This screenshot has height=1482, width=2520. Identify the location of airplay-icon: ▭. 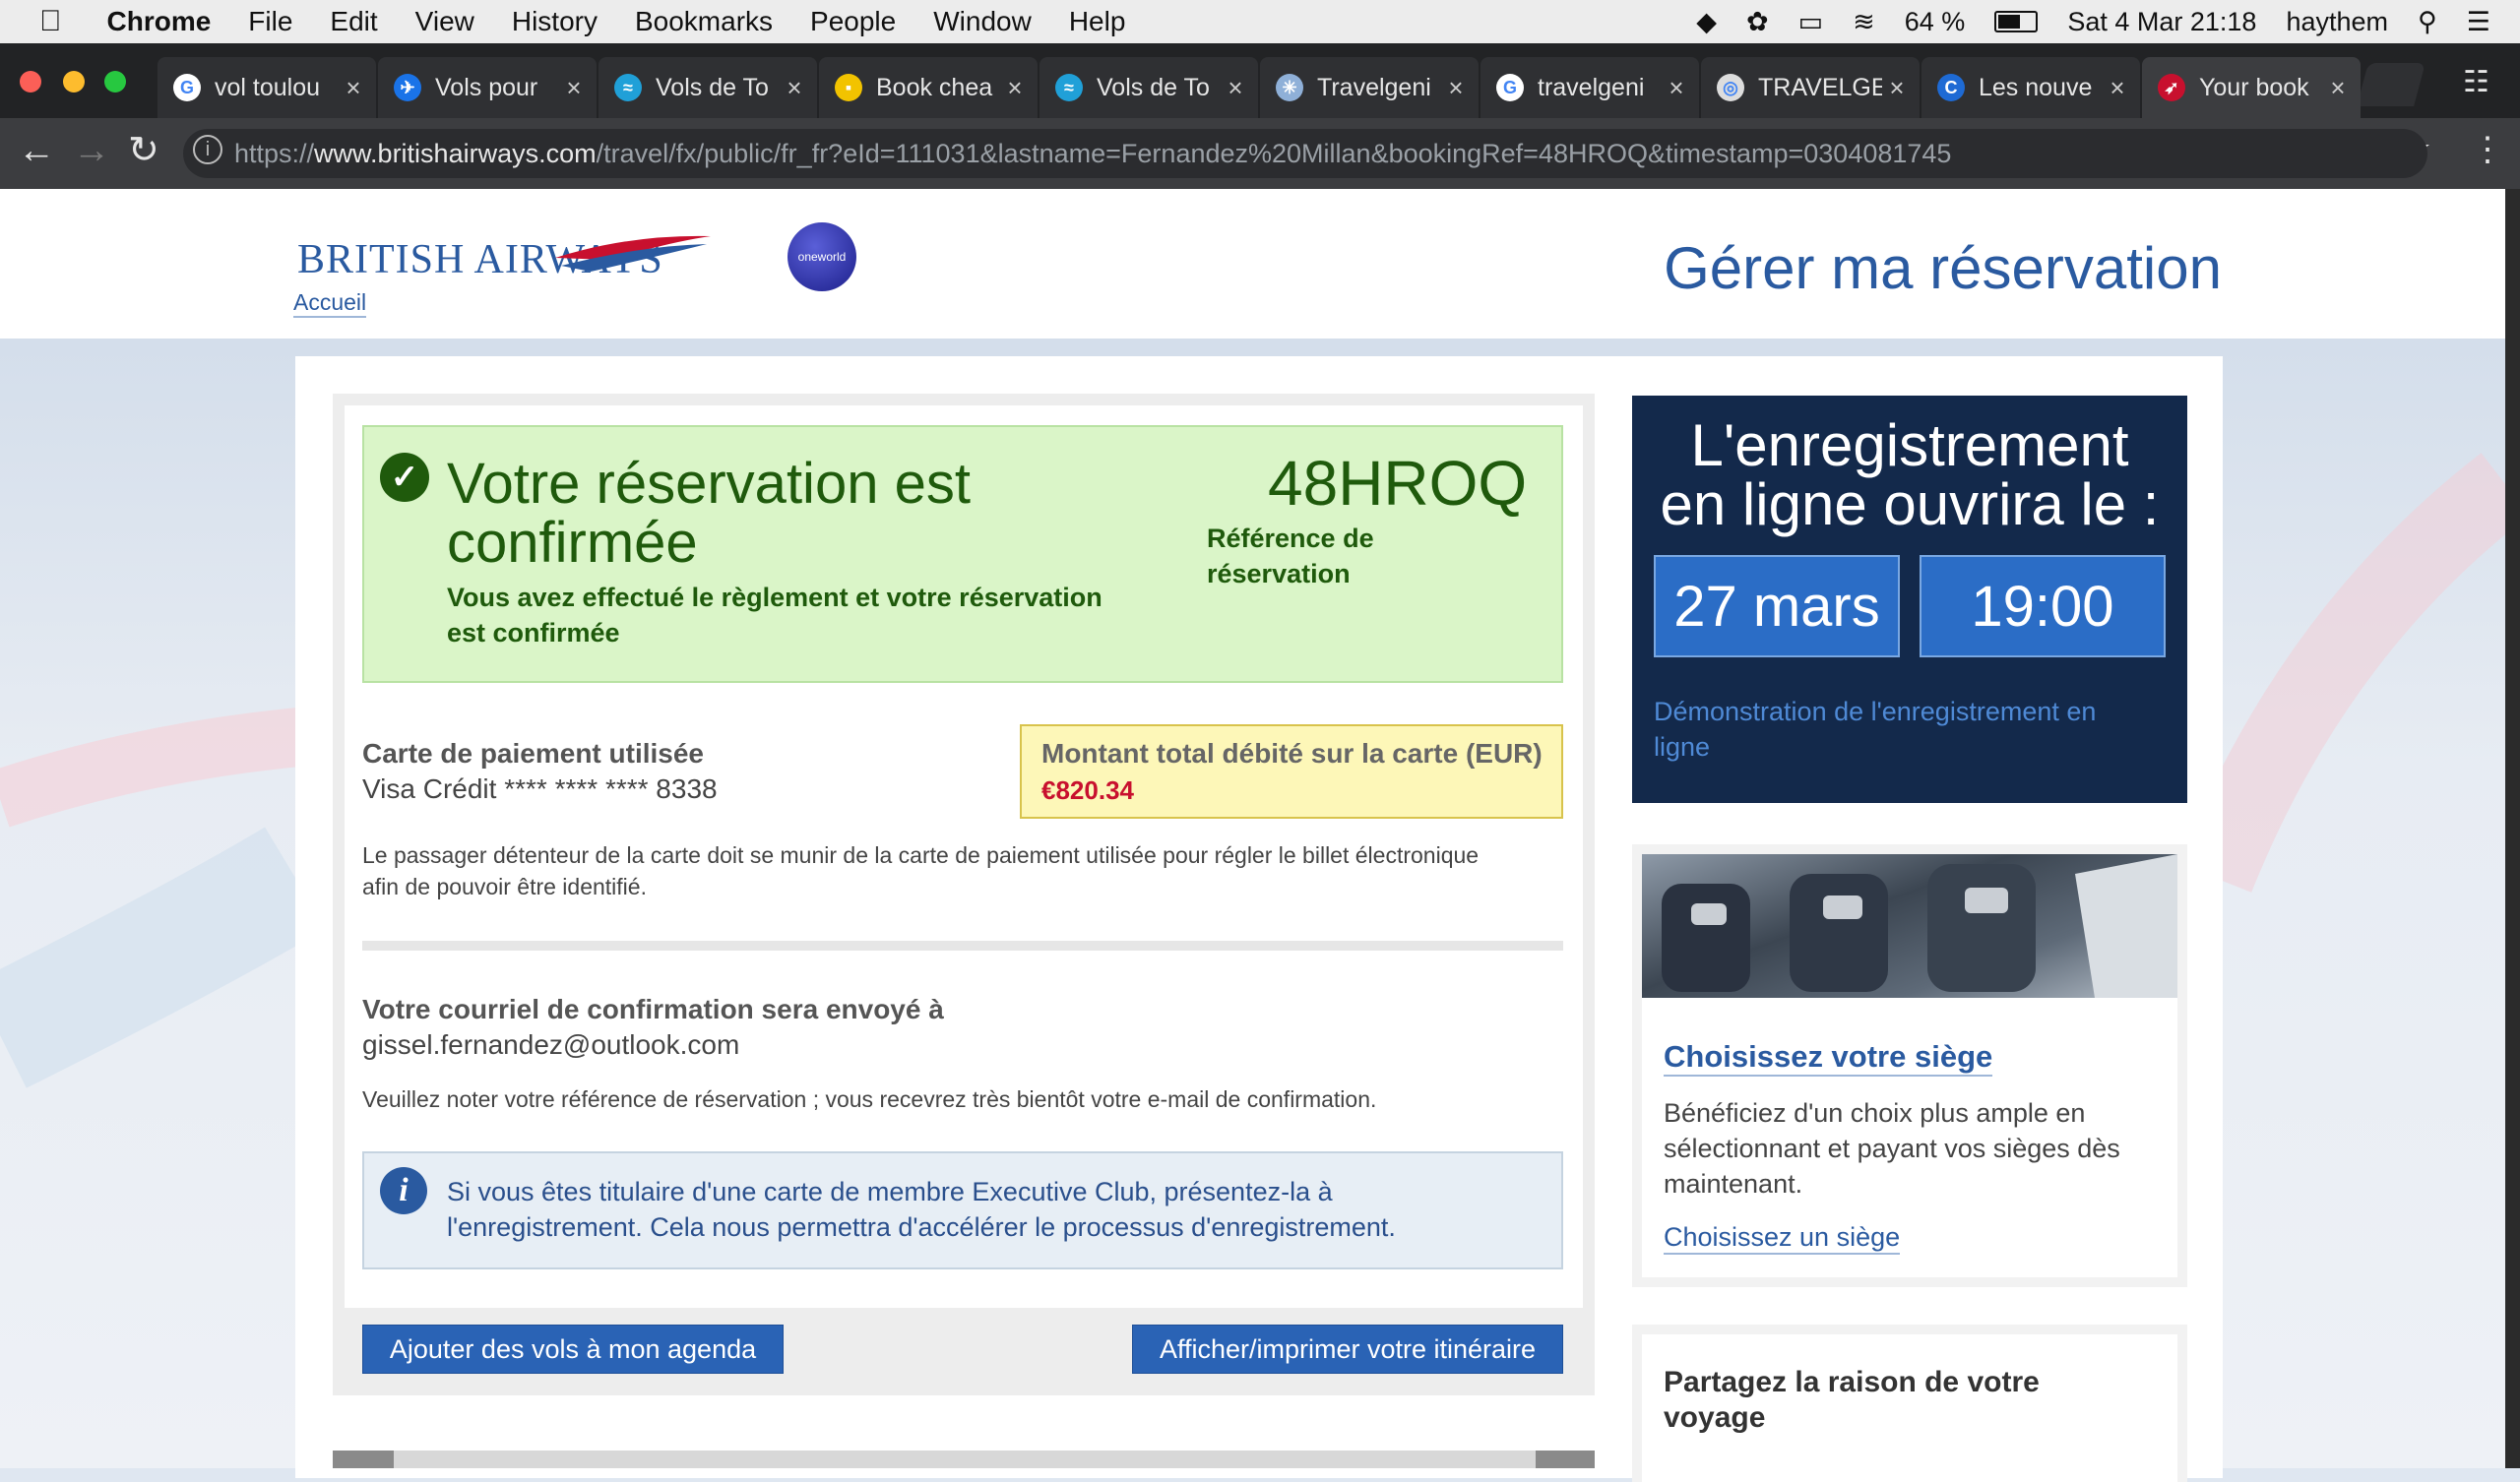
(1811, 22).